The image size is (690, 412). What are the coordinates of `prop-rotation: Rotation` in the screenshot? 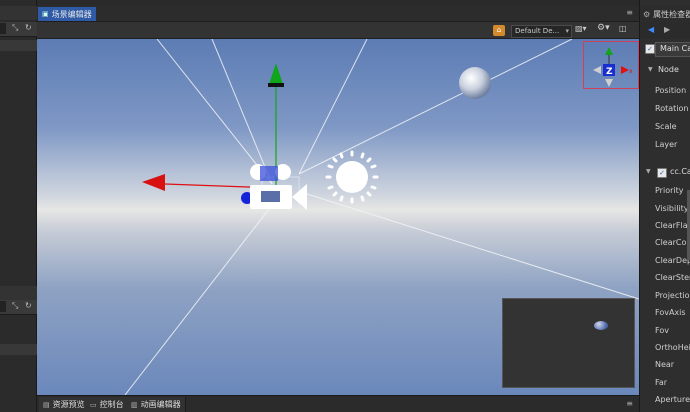 It's located at (672, 108).